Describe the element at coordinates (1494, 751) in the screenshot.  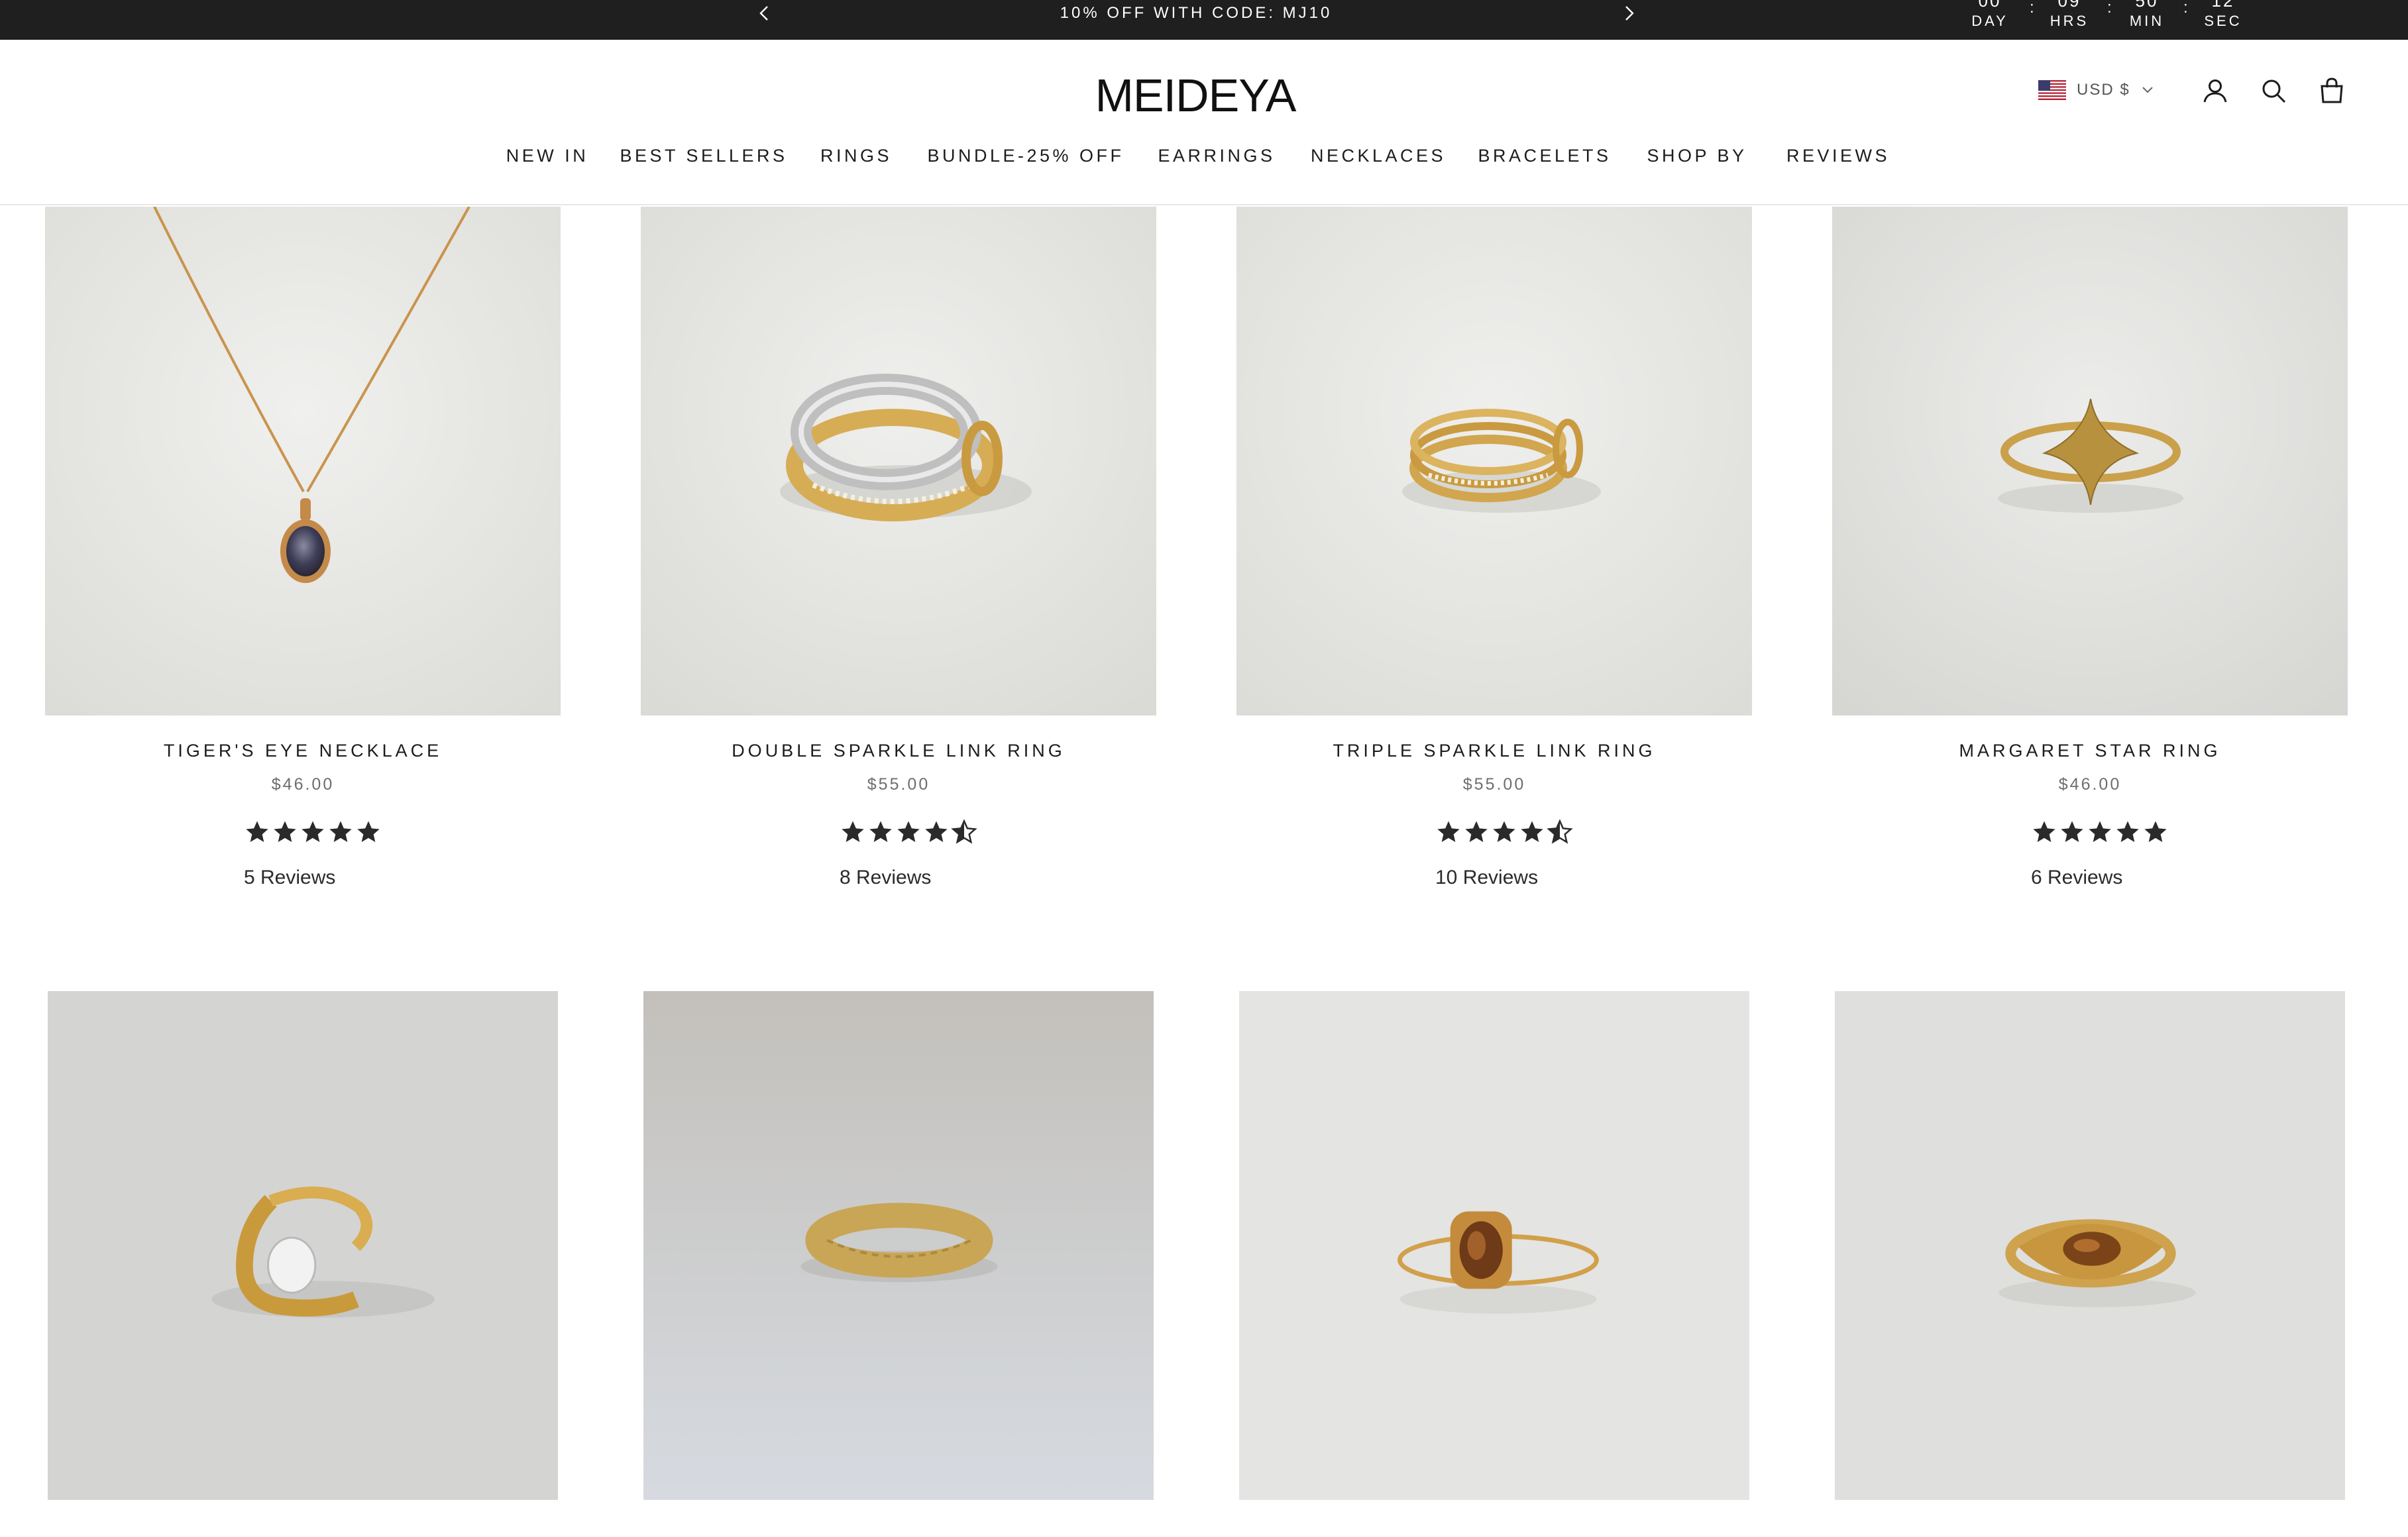
I see `product-title: TRIPLE SPARKLE LINK RING` at that location.